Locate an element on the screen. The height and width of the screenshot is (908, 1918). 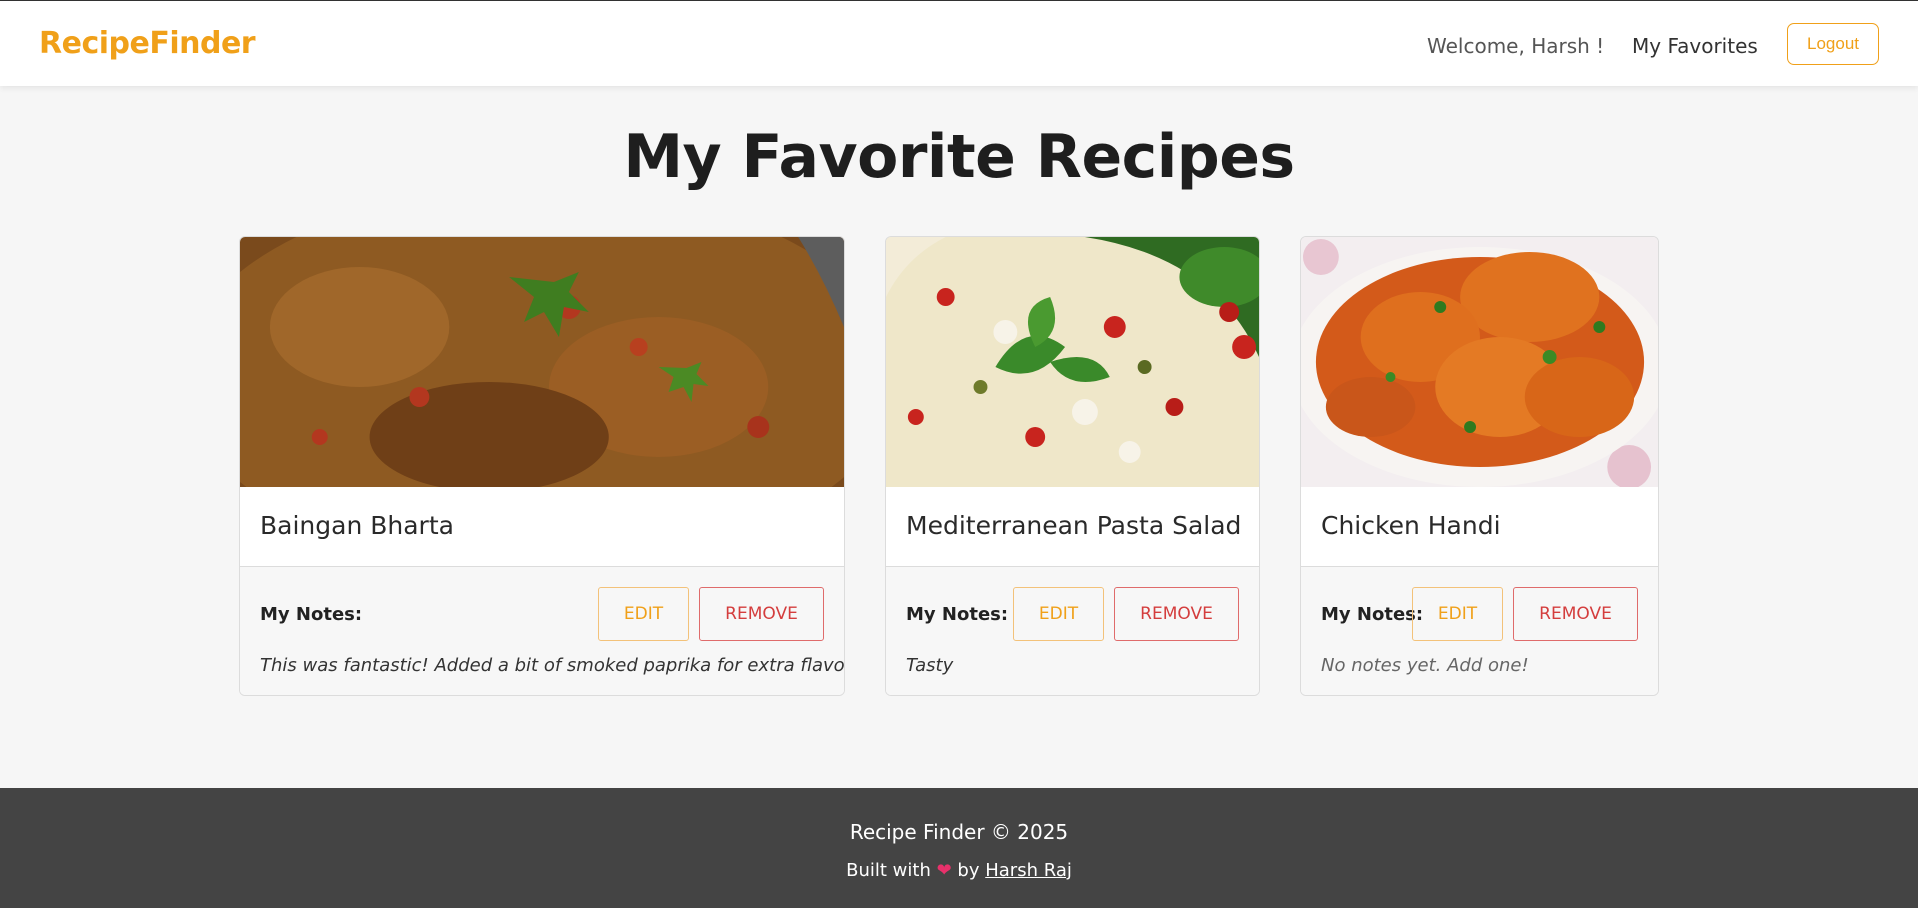
by-text: by is located at coordinates (968, 870).